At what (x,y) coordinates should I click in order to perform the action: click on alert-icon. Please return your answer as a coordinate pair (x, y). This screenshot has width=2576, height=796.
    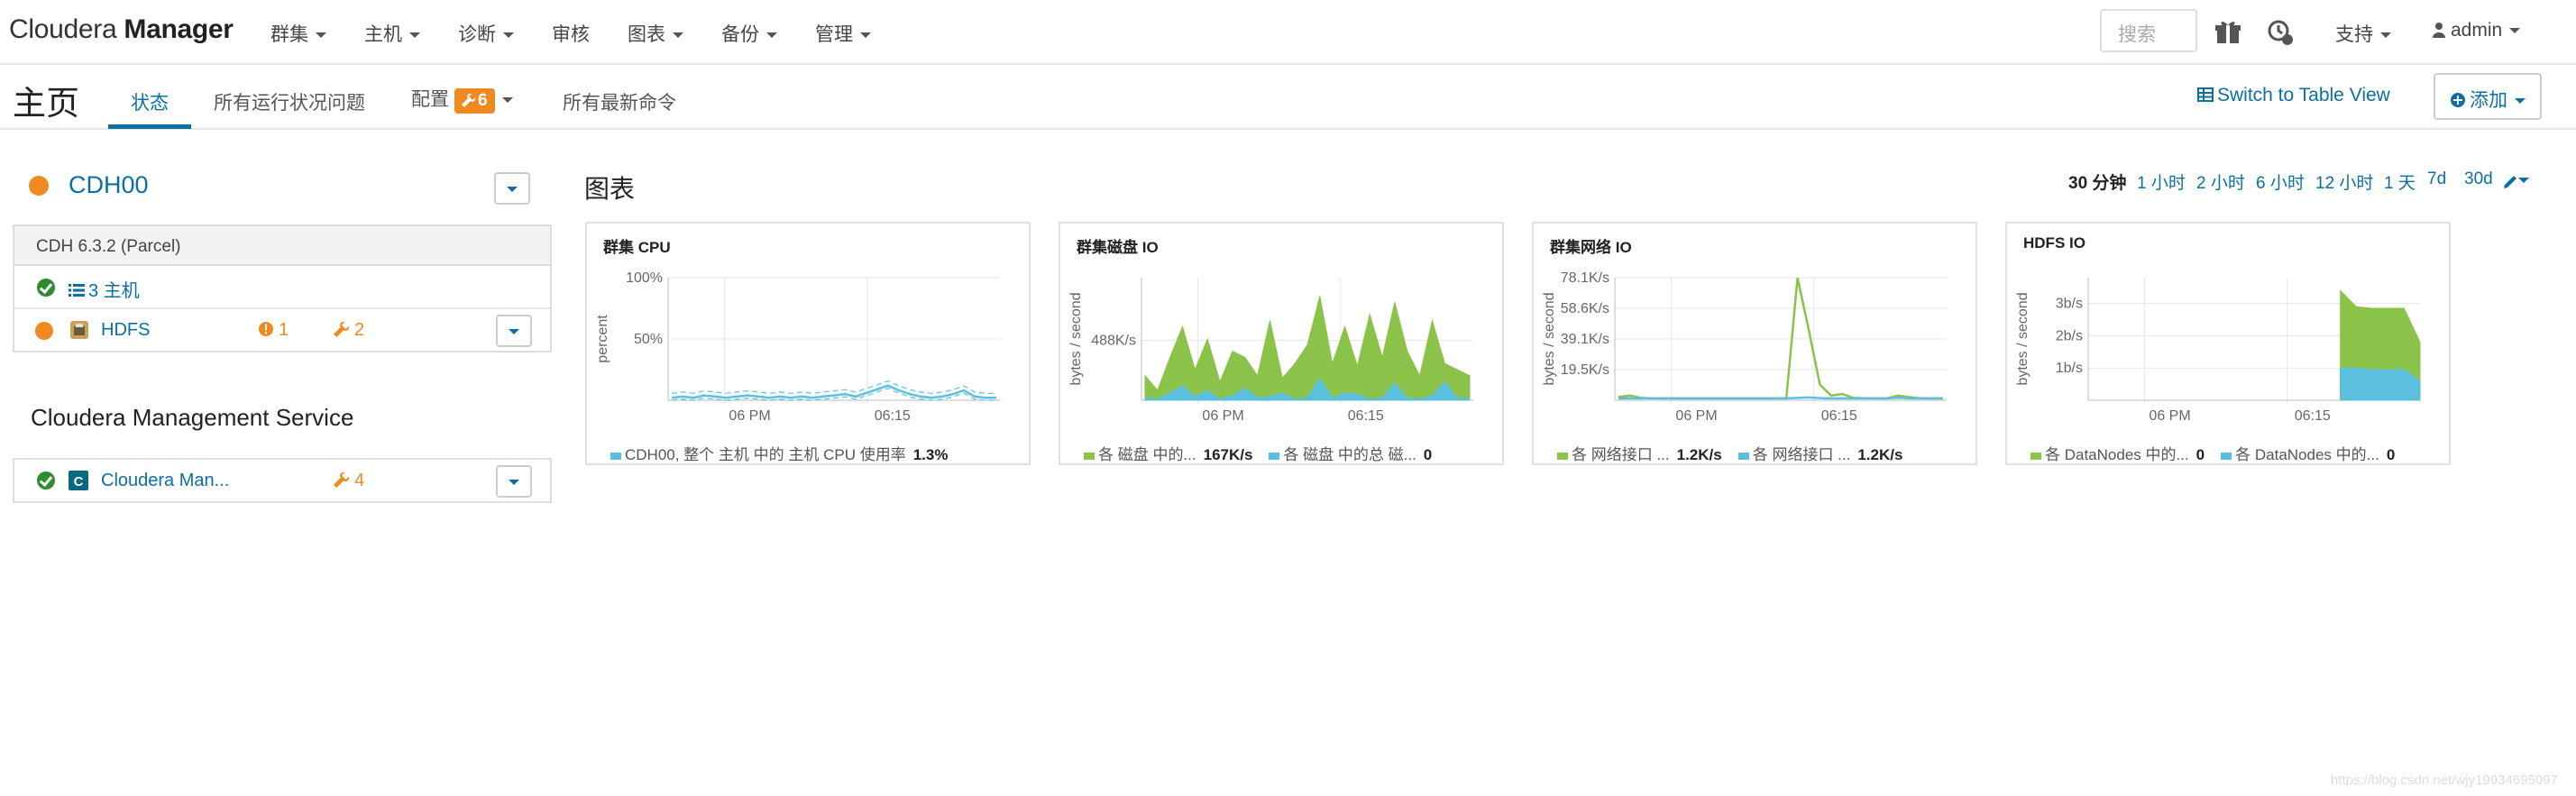
    Looking at the image, I should click on (266, 329).